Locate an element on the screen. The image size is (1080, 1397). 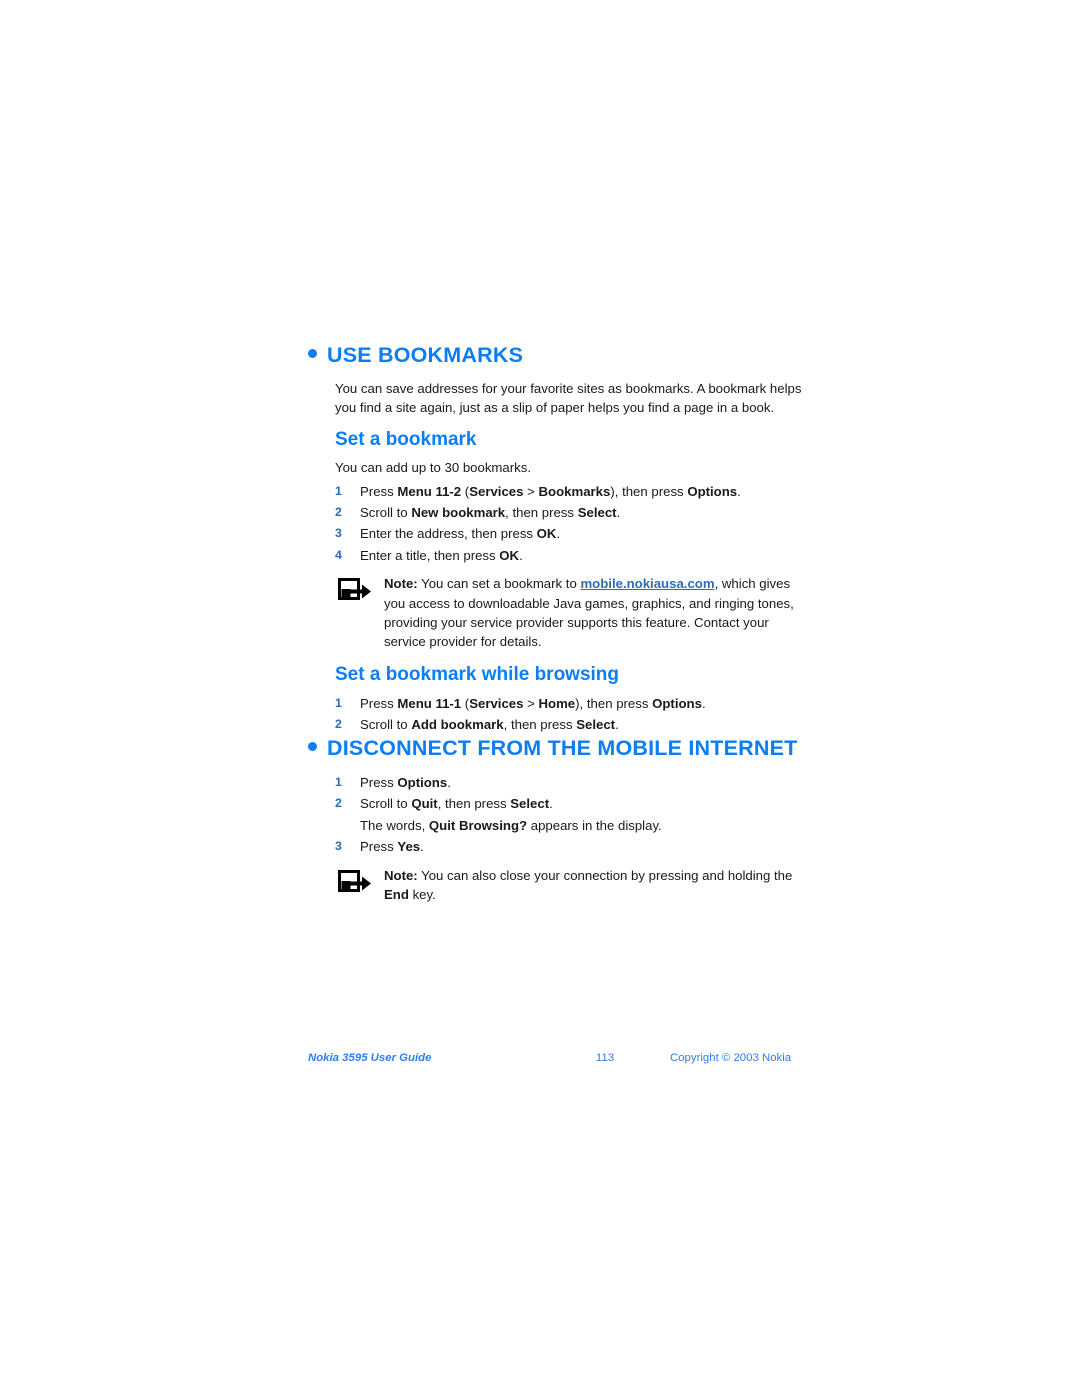
inline-text: You can set a bookmark to is located at coordinates (499, 584).